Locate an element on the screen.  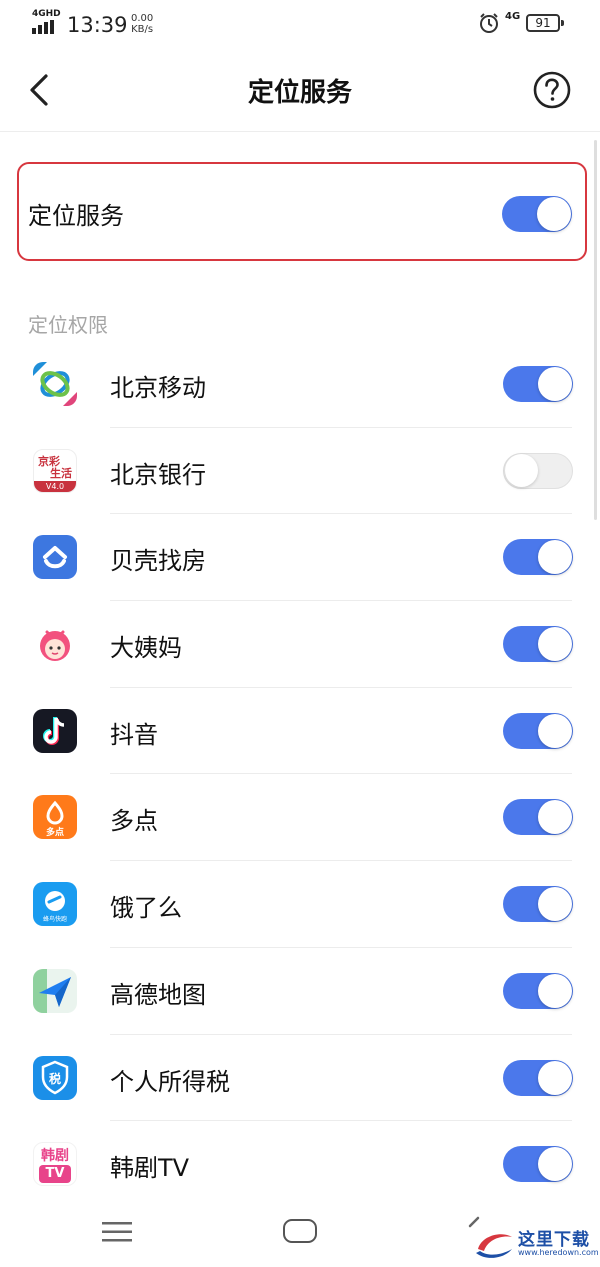
list-item: 贝壳找房 is located at coordinates (300, 558).